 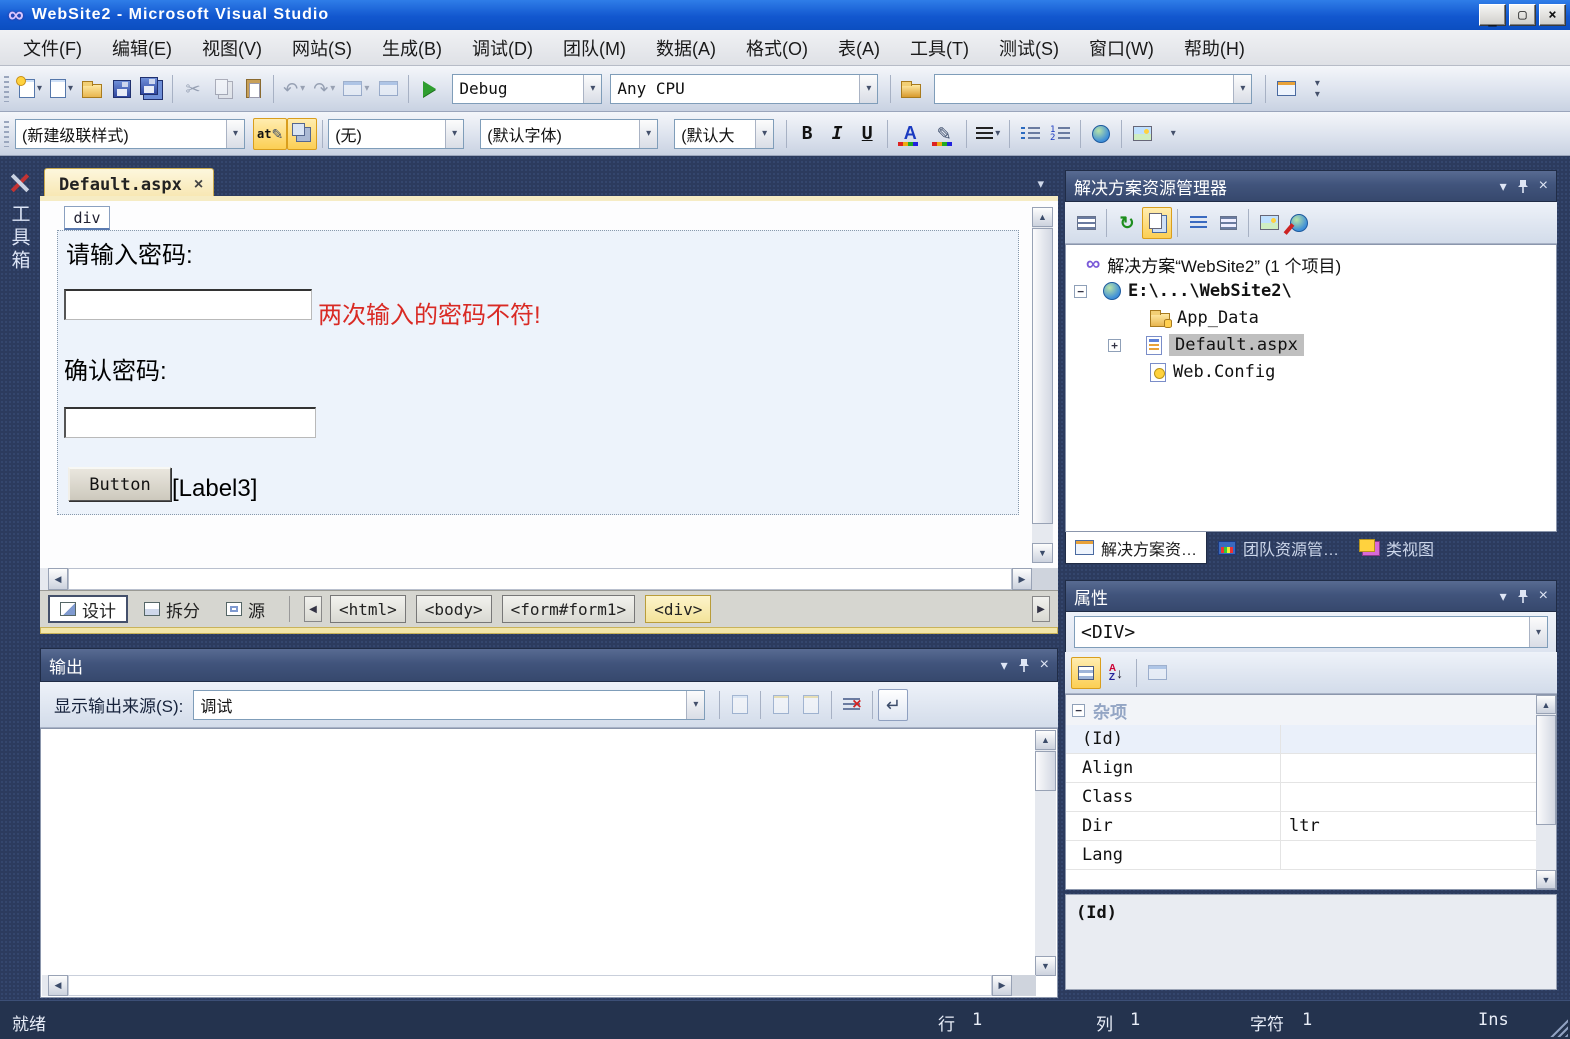 What do you see at coordinates (893, 704) in the screenshot?
I see `word-wrap-button: ↵` at bounding box center [893, 704].